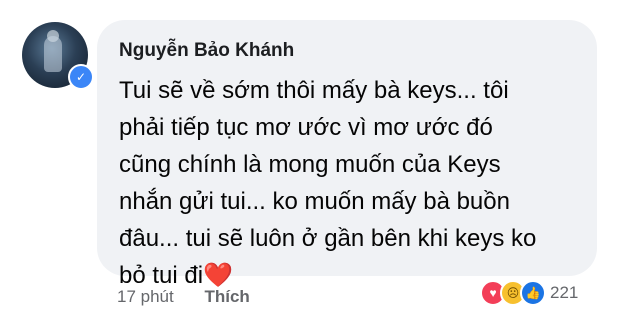  I want to click on like-reaction-icon: 👍, so click(533, 293).